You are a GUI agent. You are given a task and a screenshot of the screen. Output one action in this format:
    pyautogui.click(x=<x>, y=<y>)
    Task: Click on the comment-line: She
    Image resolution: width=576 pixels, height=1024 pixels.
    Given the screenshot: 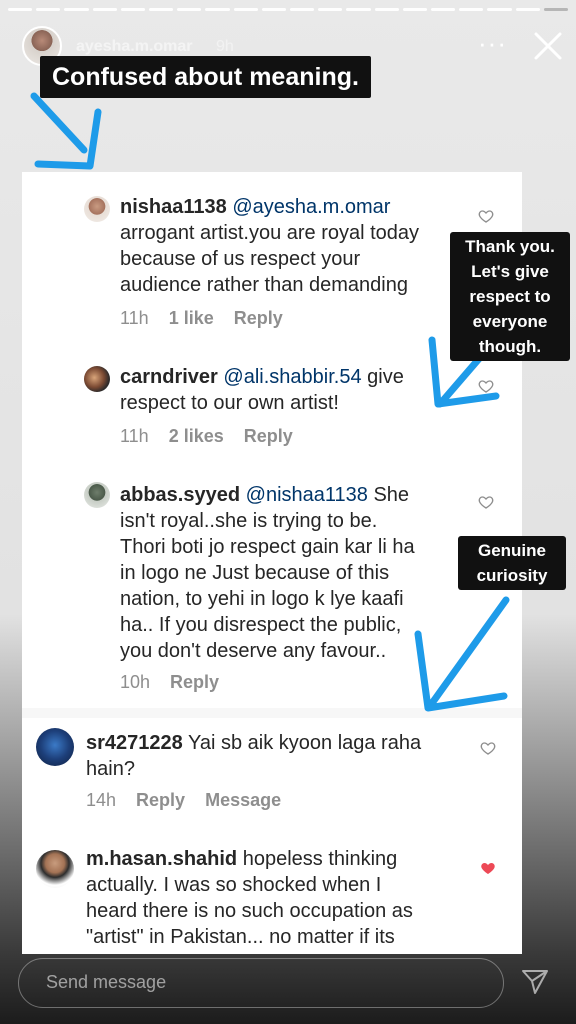 What is the action you would take?
    pyautogui.click(x=391, y=495)
    